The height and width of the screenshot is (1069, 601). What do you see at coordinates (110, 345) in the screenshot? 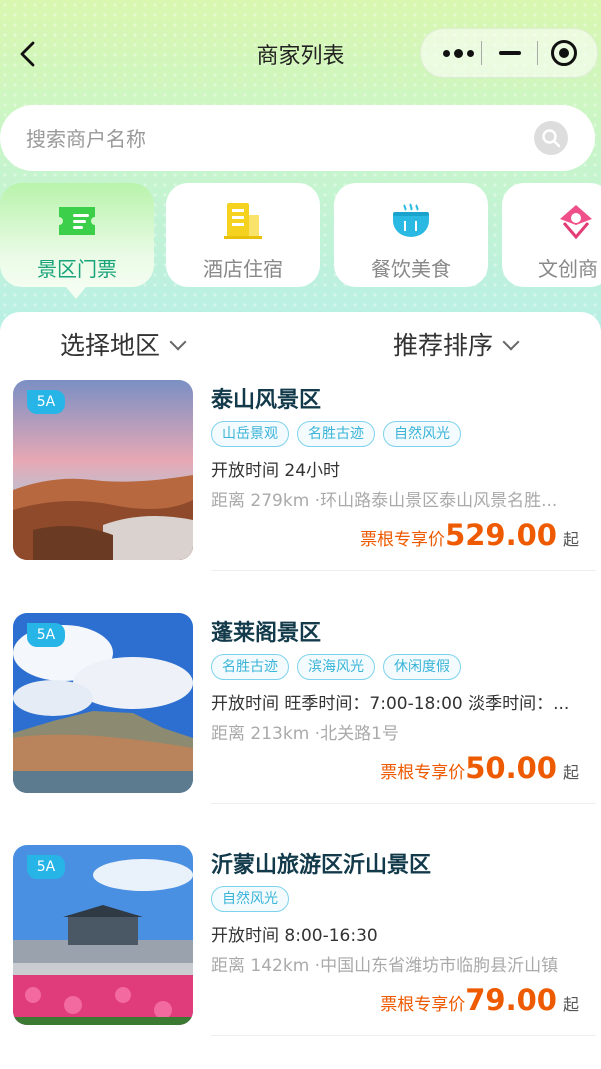
I see `region-filter-label: 选择地区` at bounding box center [110, 345].